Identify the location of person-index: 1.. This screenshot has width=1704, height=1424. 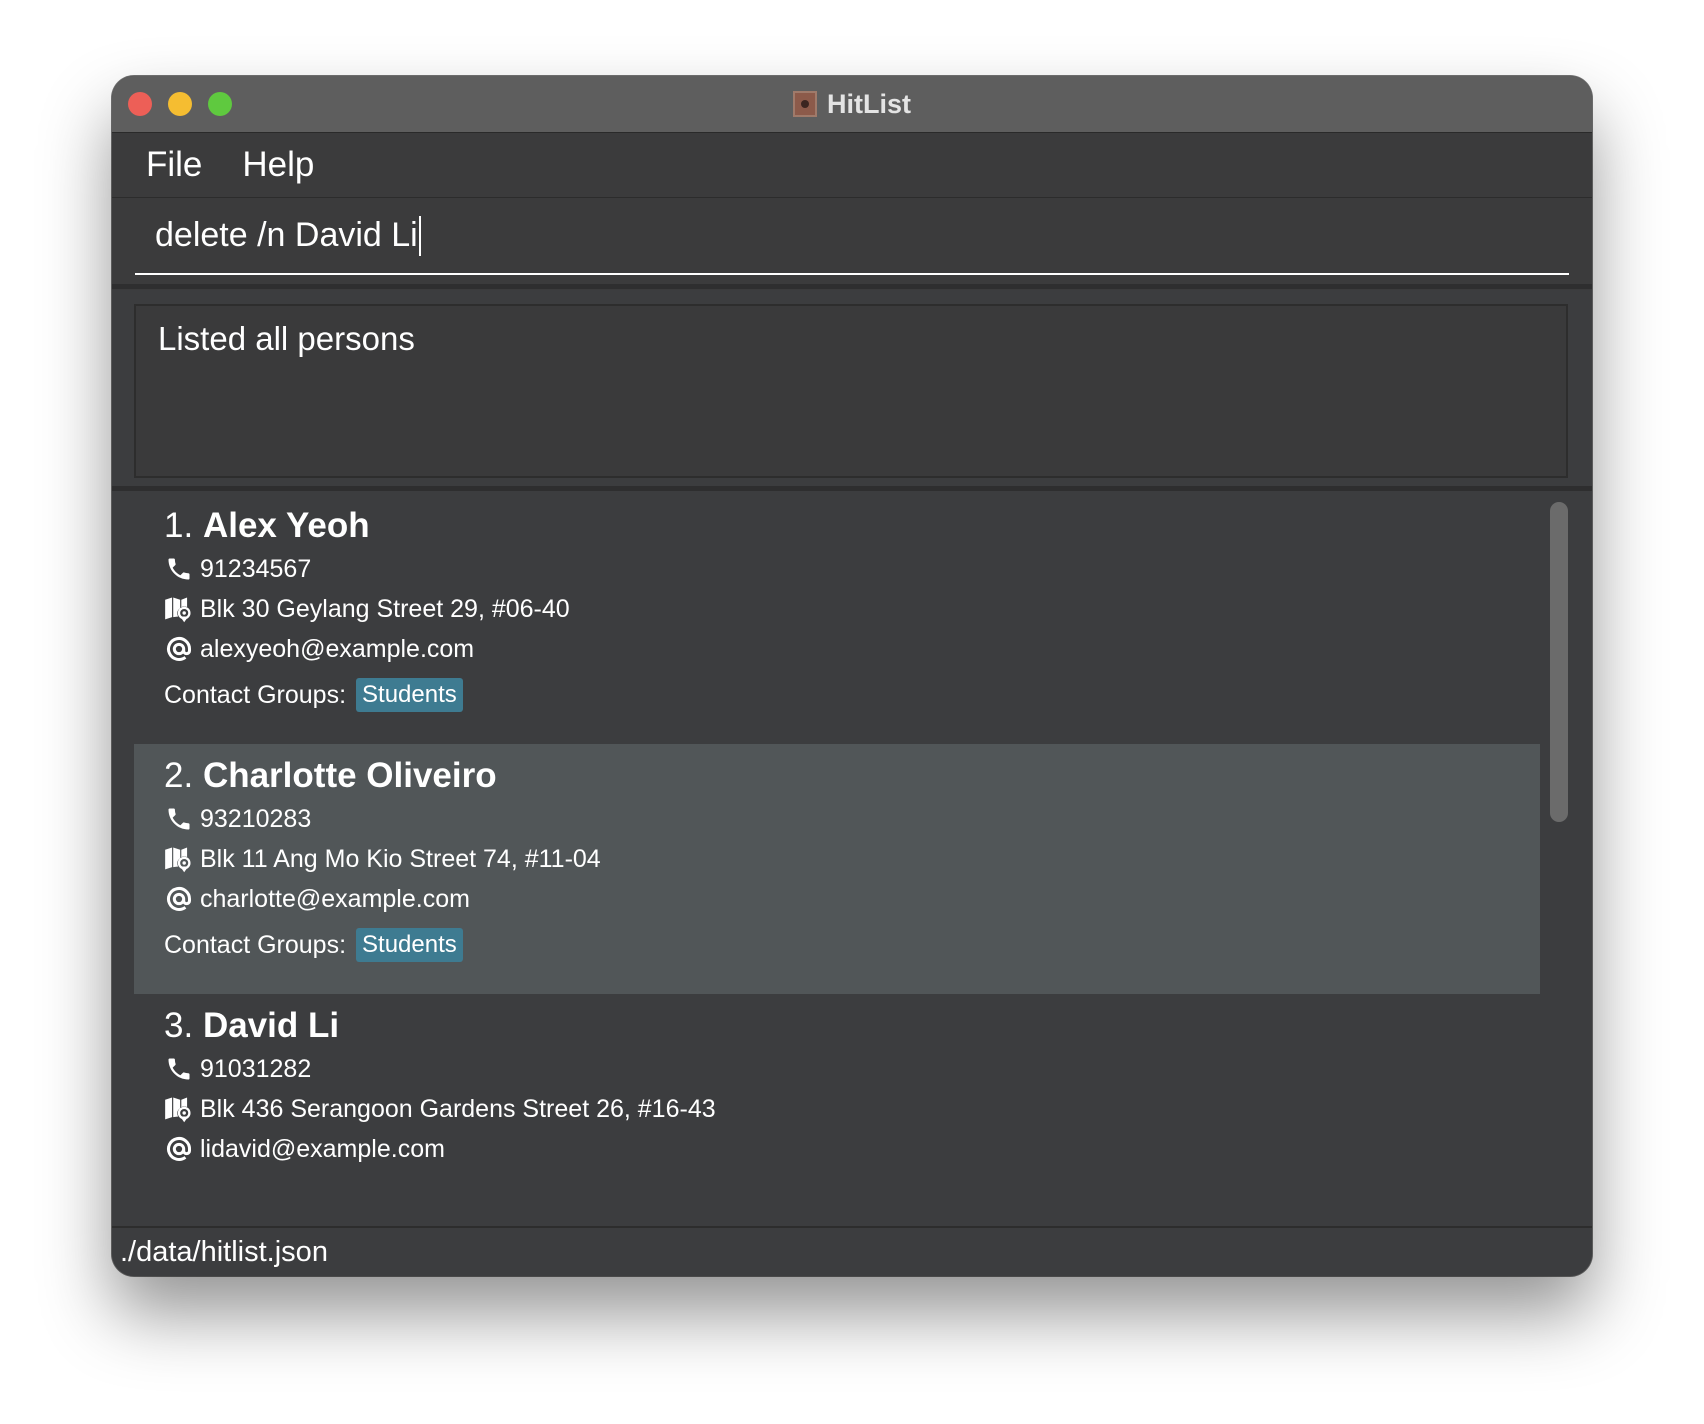
(179, 525).